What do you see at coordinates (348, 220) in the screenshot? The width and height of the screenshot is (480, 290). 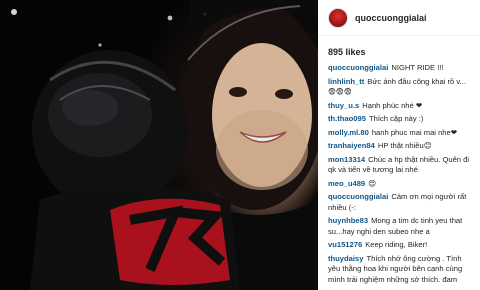 I see `comment-user: huynhbe83` at bounding box center [348, 220].